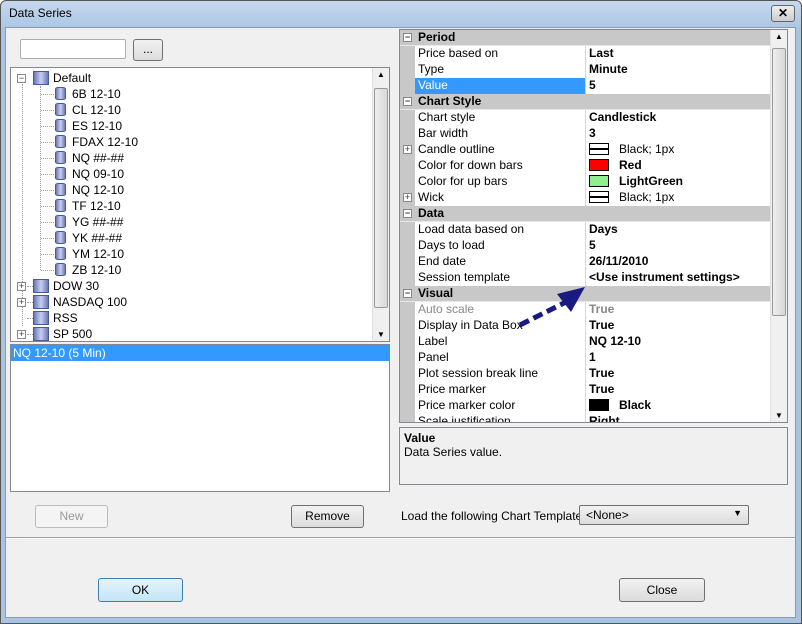 This screenshot has width=802, height=624. I want to click on tree-item: SP 500, so click(62, 333).